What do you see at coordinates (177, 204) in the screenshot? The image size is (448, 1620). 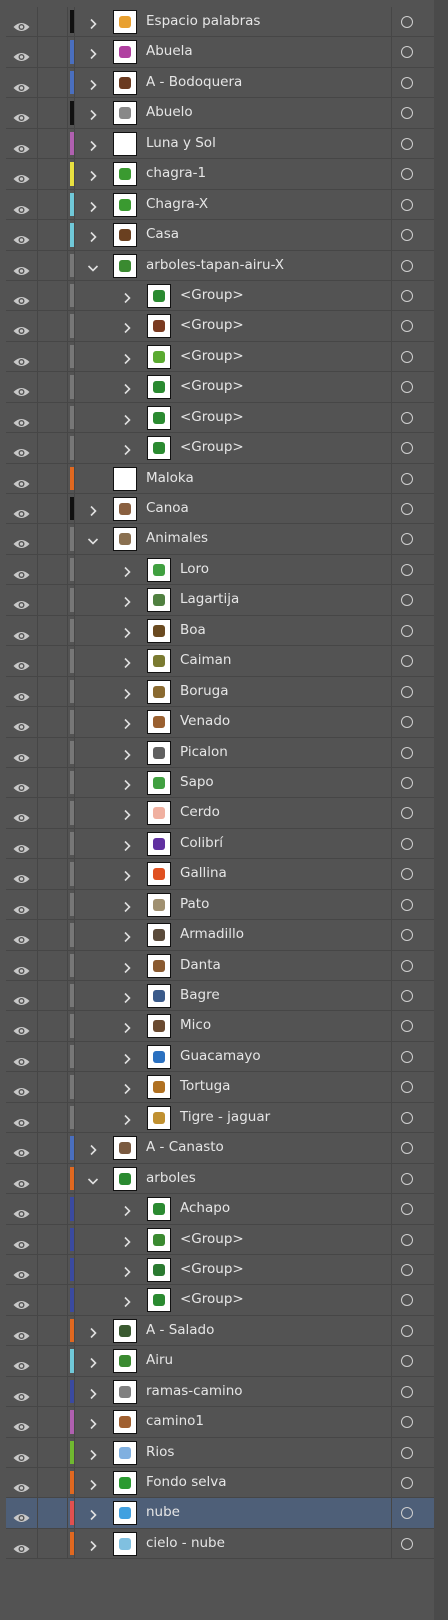 I see `layer-name: Chagra-X` at bounding box center [177, 204].